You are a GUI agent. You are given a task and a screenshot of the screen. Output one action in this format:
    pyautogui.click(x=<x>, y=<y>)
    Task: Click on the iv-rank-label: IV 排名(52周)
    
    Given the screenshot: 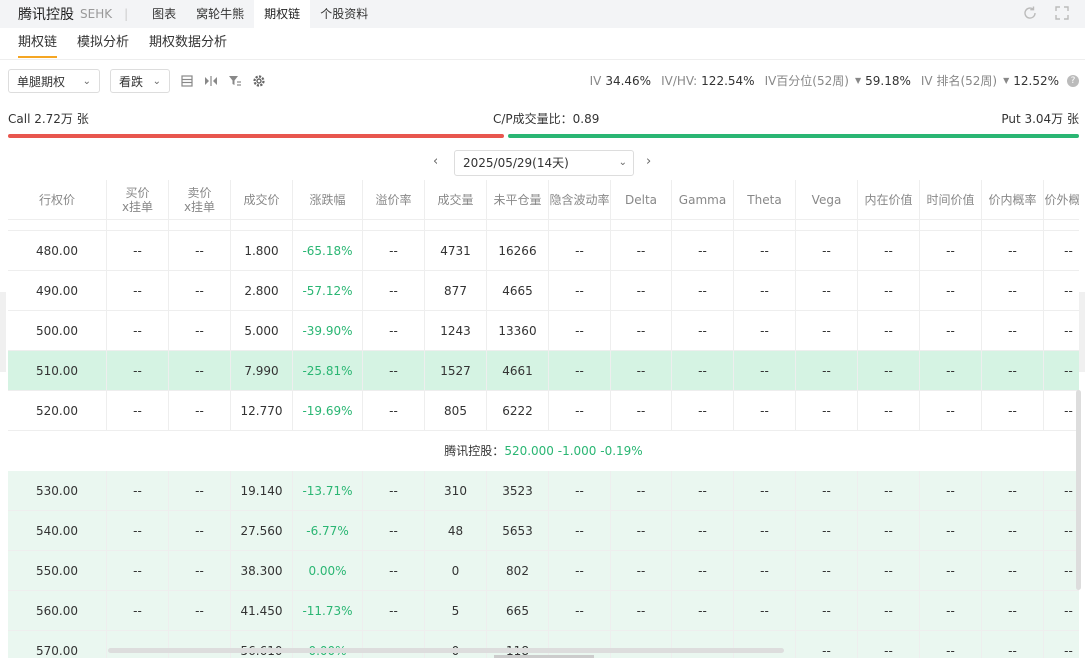 What is the action you would take?
    pyautogui.click(x=959, y=80)
    